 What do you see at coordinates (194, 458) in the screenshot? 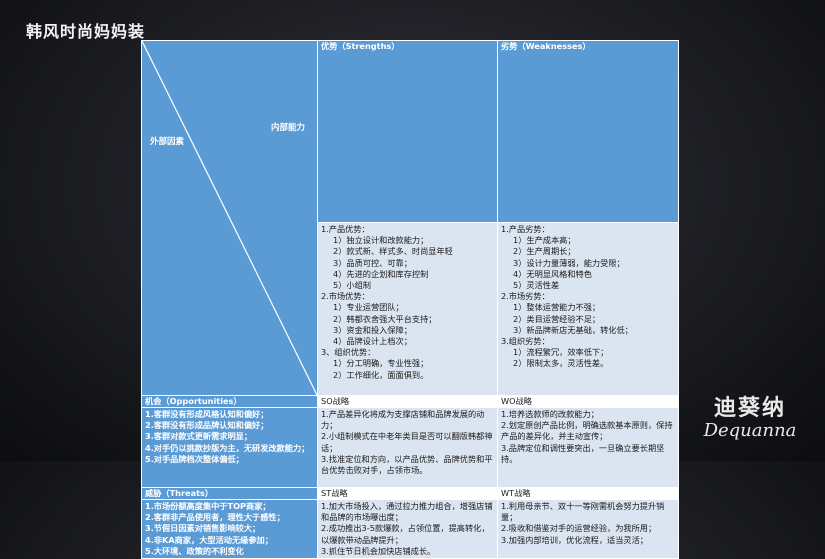
I see `opportunities-item: 5.对手品牌档次整体偏低；` at bounding box center [194, 458].